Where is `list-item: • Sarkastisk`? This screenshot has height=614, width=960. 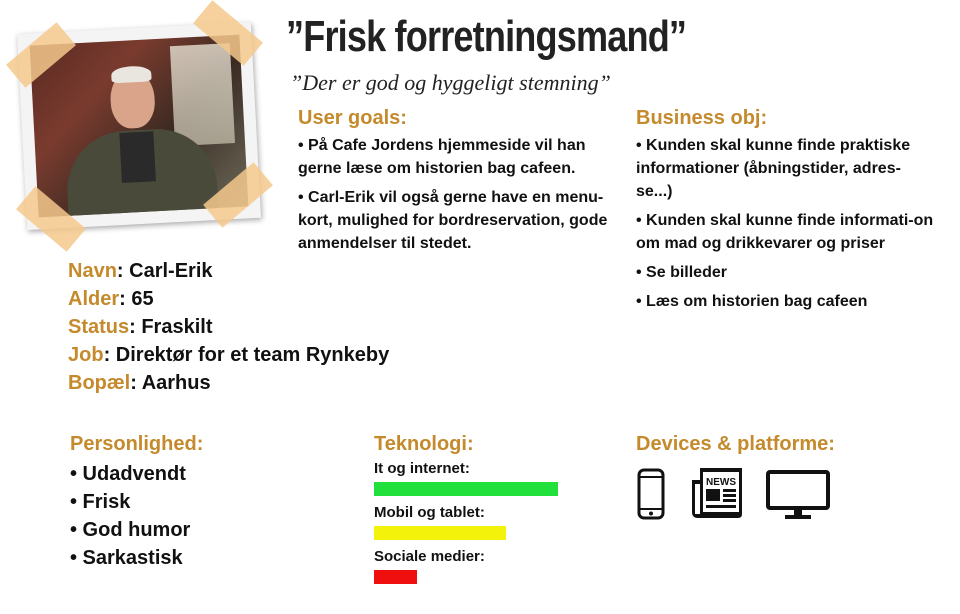 list-item: • Sarkastisk is located at coordinates (126, 558).